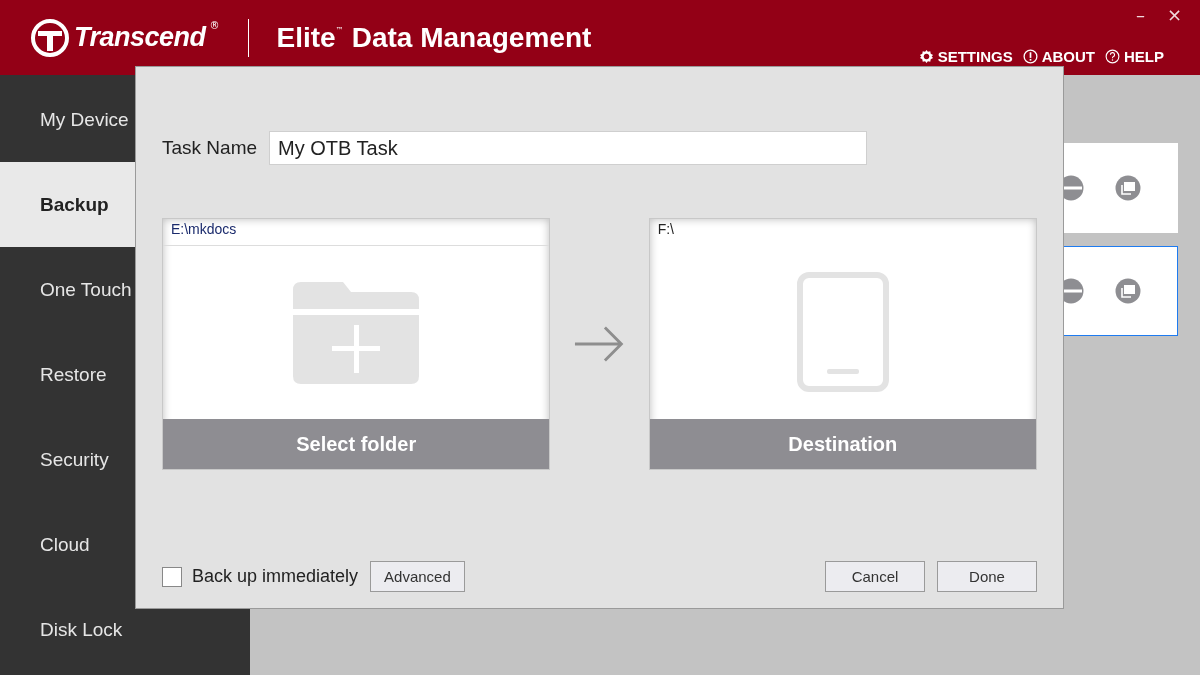  What do you see at coordinates (306, 37) in the screenshot?
I see `product-logo: Elite` at bounding box center [306, 37].